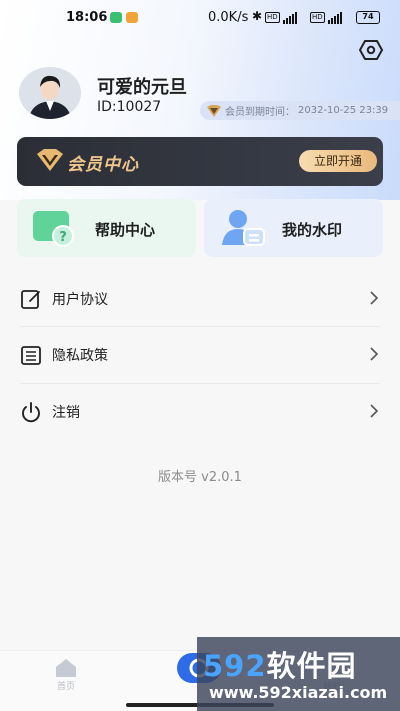 This screenshot has height=711, width=400. I want to click on watermark-number: 592, so click(235, 666).